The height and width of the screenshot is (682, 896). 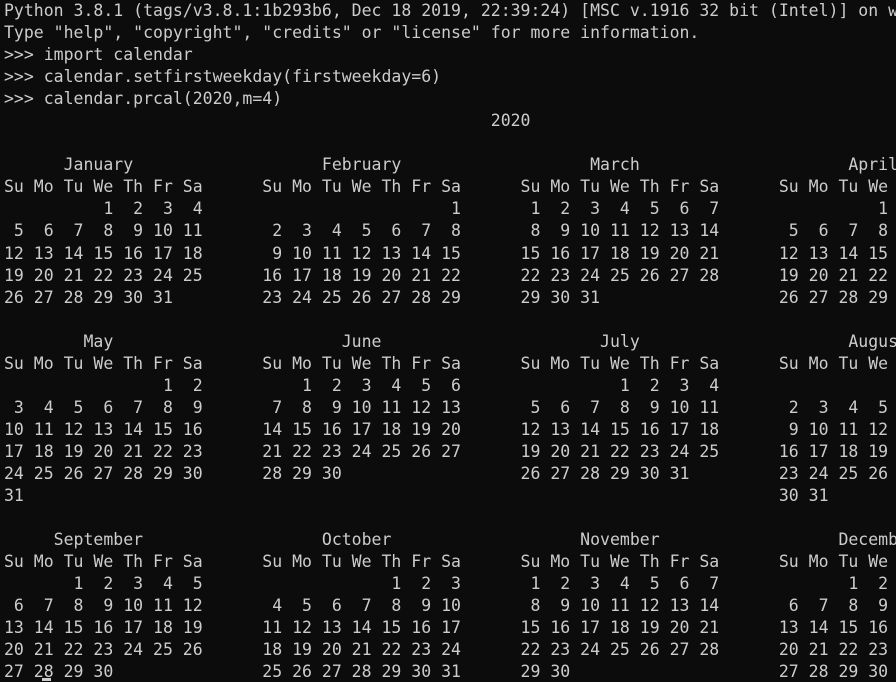 I want to click on terminal-line: 2020, so click(x=267, y=121).